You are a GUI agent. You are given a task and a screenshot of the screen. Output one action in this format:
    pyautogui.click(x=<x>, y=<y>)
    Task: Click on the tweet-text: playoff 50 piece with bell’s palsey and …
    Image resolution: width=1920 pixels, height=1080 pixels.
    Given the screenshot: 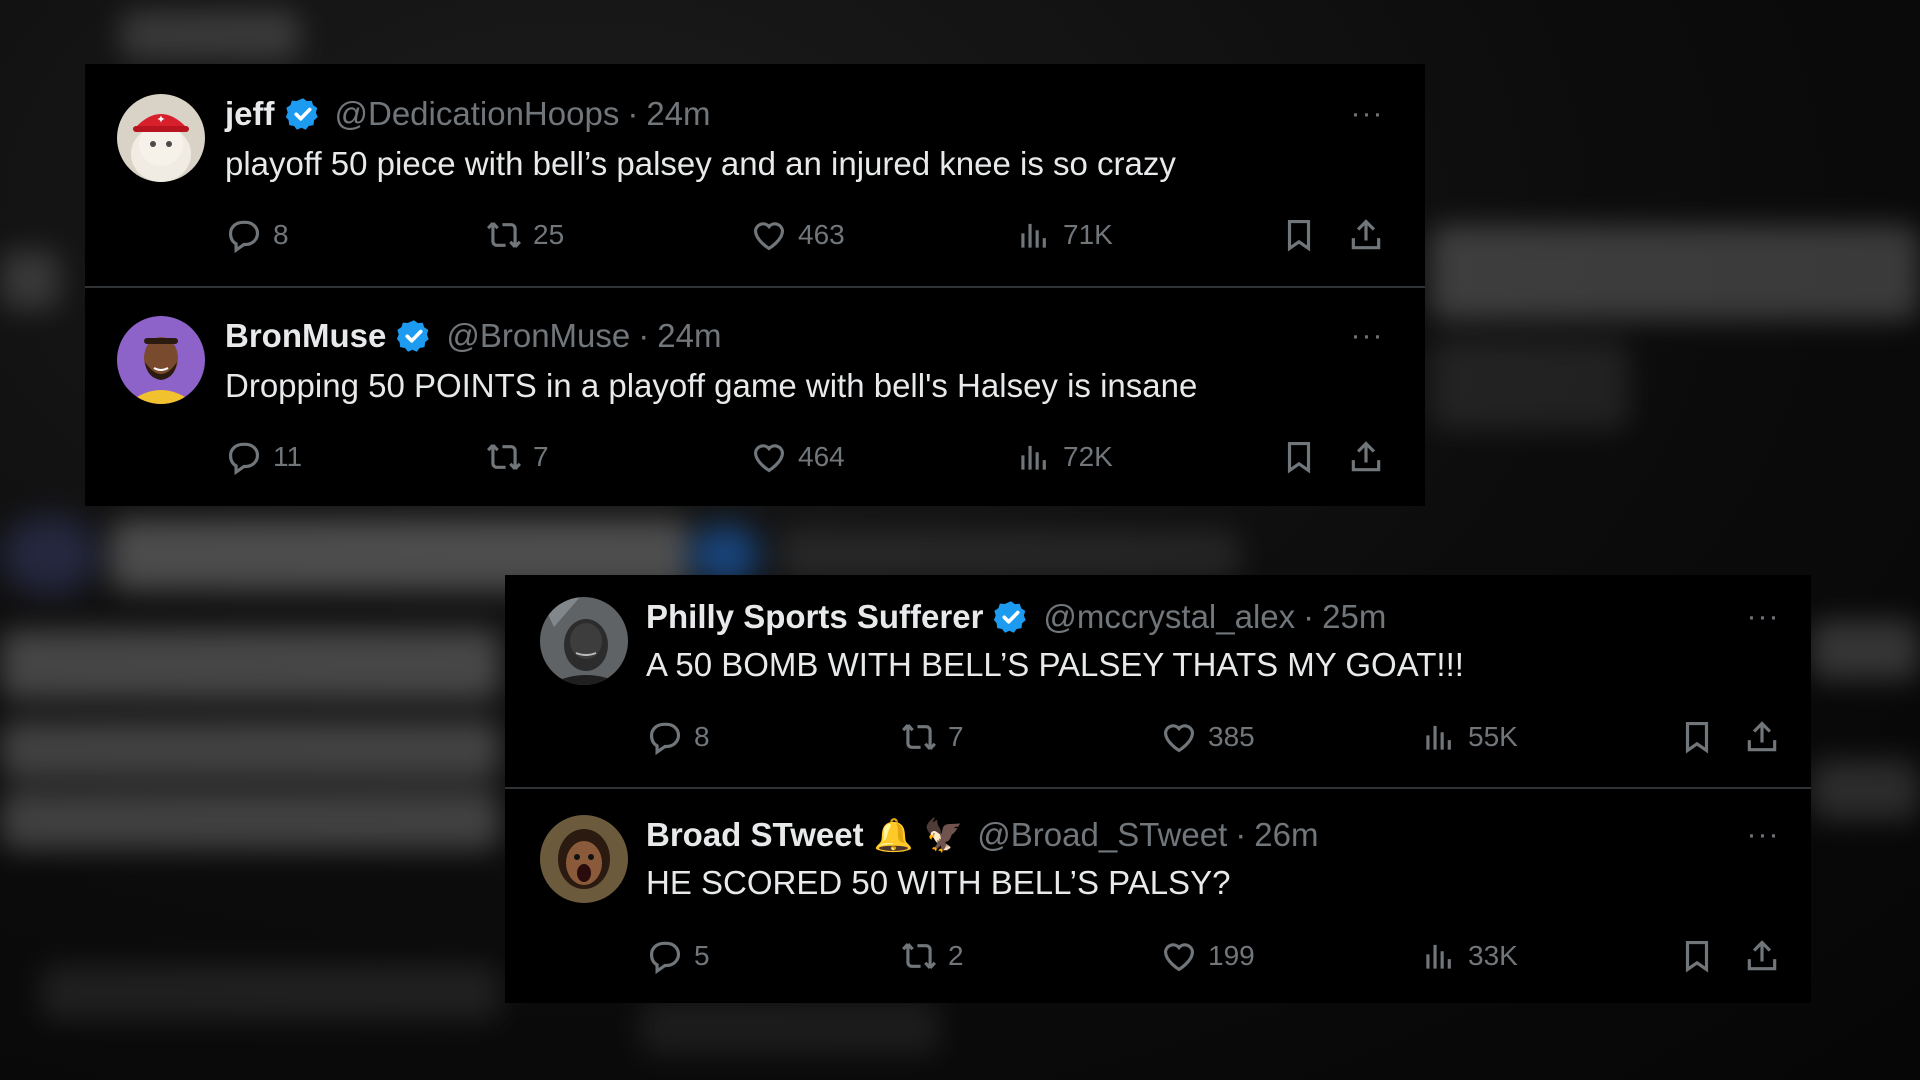 What is the action you would take?
    pyautogui.click(x=700, y=163)
    